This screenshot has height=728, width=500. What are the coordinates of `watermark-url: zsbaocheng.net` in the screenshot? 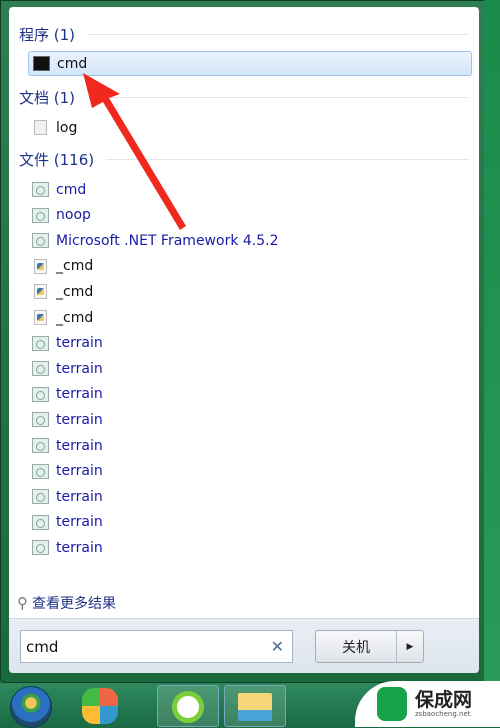 It's located at (443, 714).